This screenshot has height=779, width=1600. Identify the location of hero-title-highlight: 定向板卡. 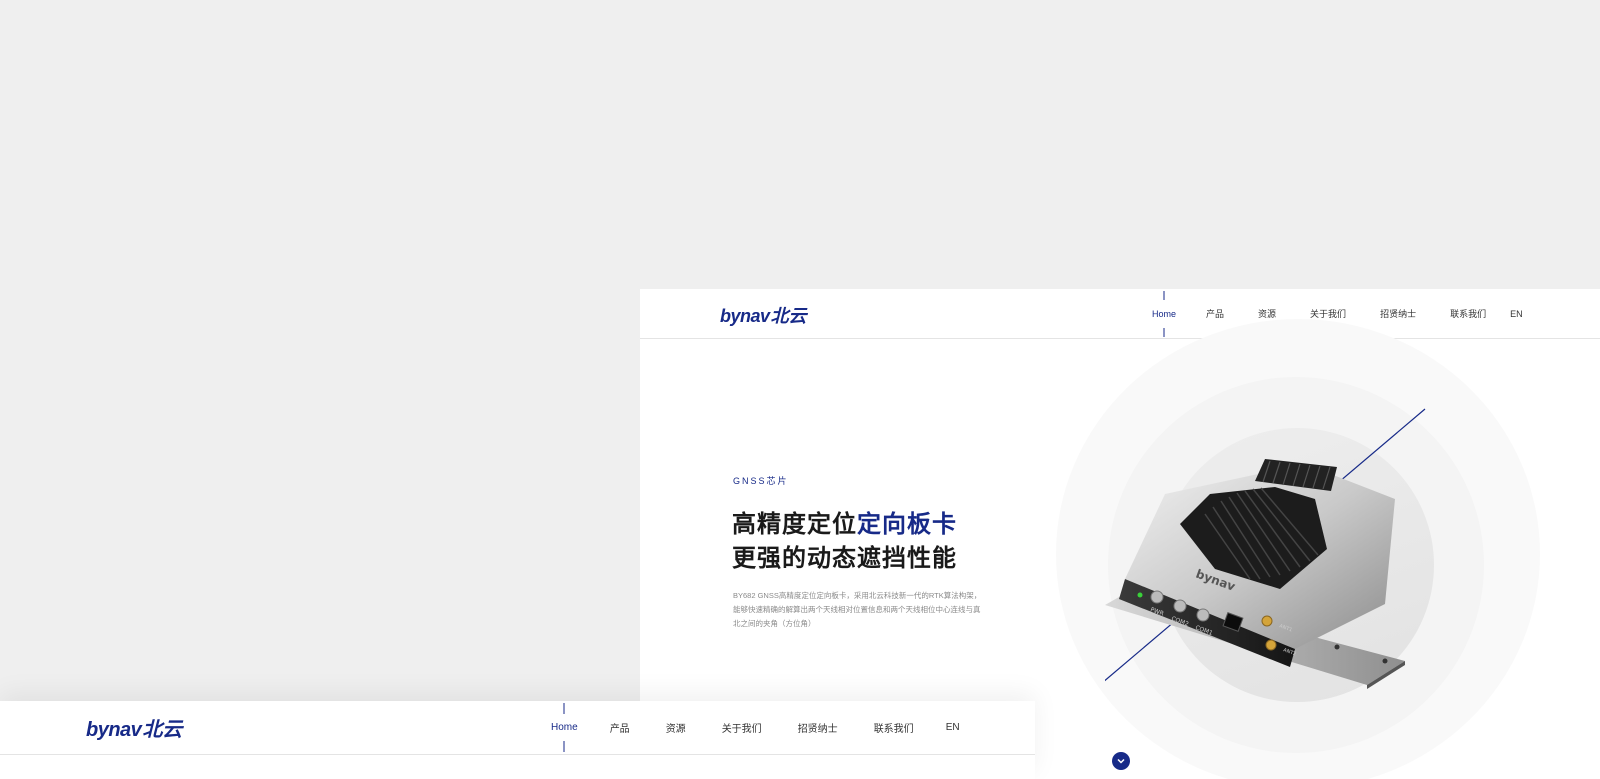
(907, 524).